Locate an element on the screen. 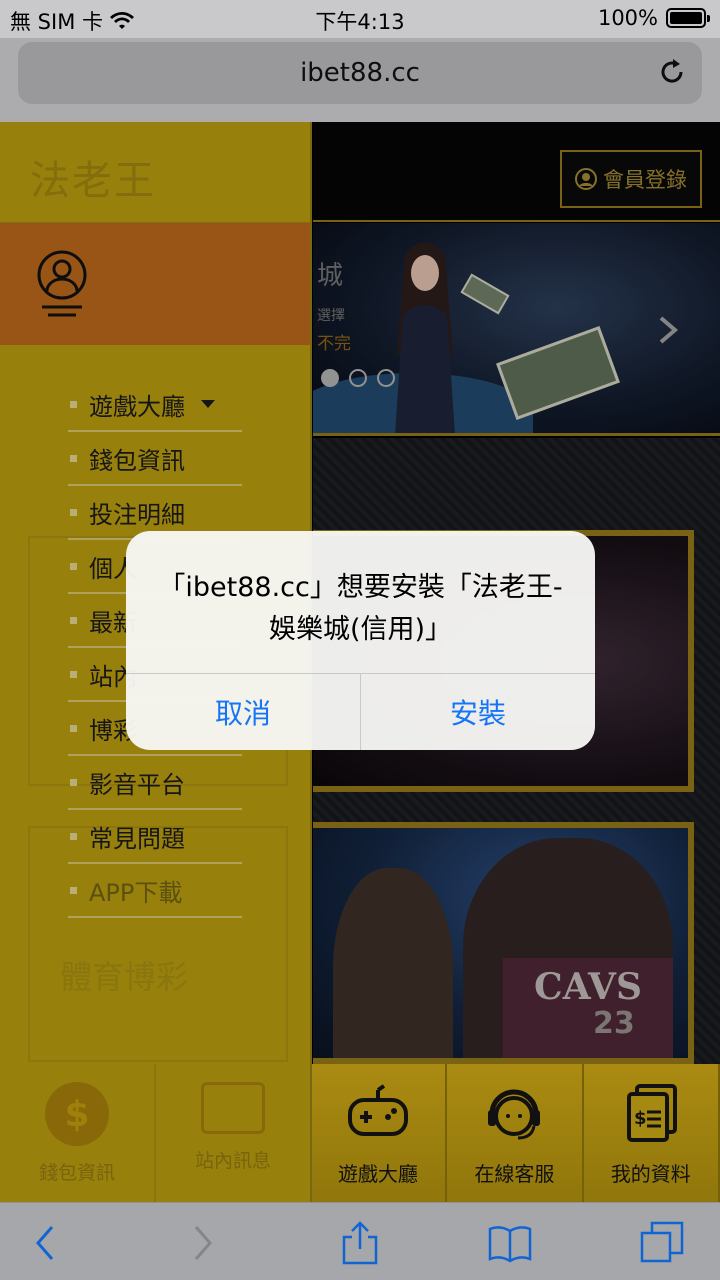 This screenshot has height=1280, width=720. install-alert-dialog: 「ibet88.cc」想要安裝「法老王-娛樂城(信用)」 取消 安裝 is located at coordinates (360, 640).